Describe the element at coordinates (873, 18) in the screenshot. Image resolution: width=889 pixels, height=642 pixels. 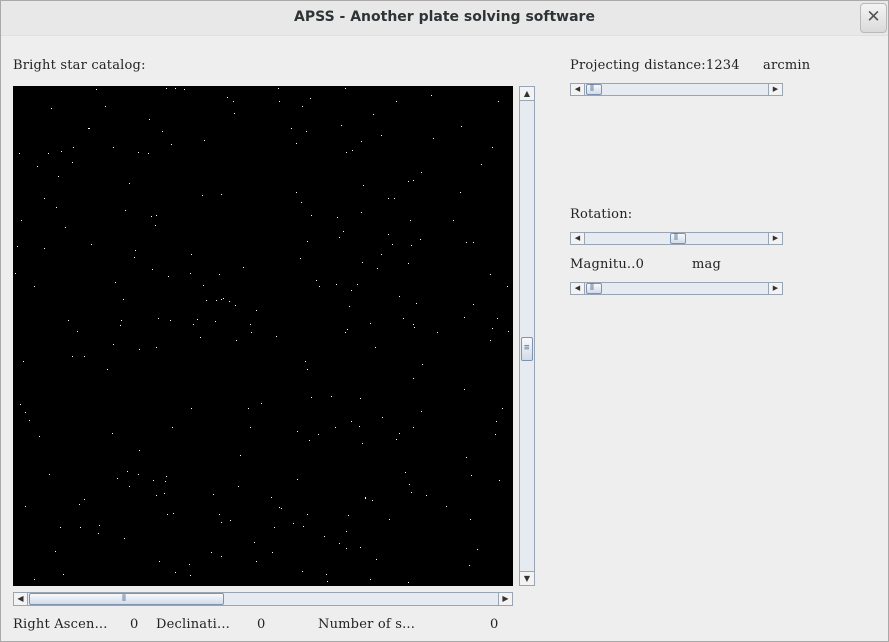
I see `close-button: ✕` at that location.